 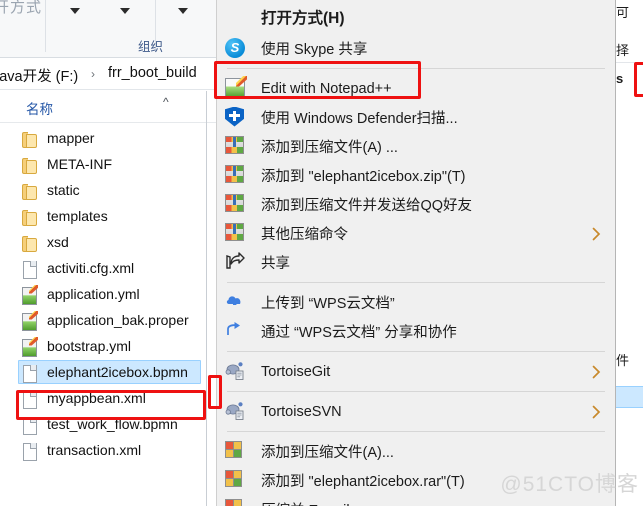 What do you see at coordinates (45, 26) in the screenshot?
I see `ribbon-divider` at bounding box center [45, 26].